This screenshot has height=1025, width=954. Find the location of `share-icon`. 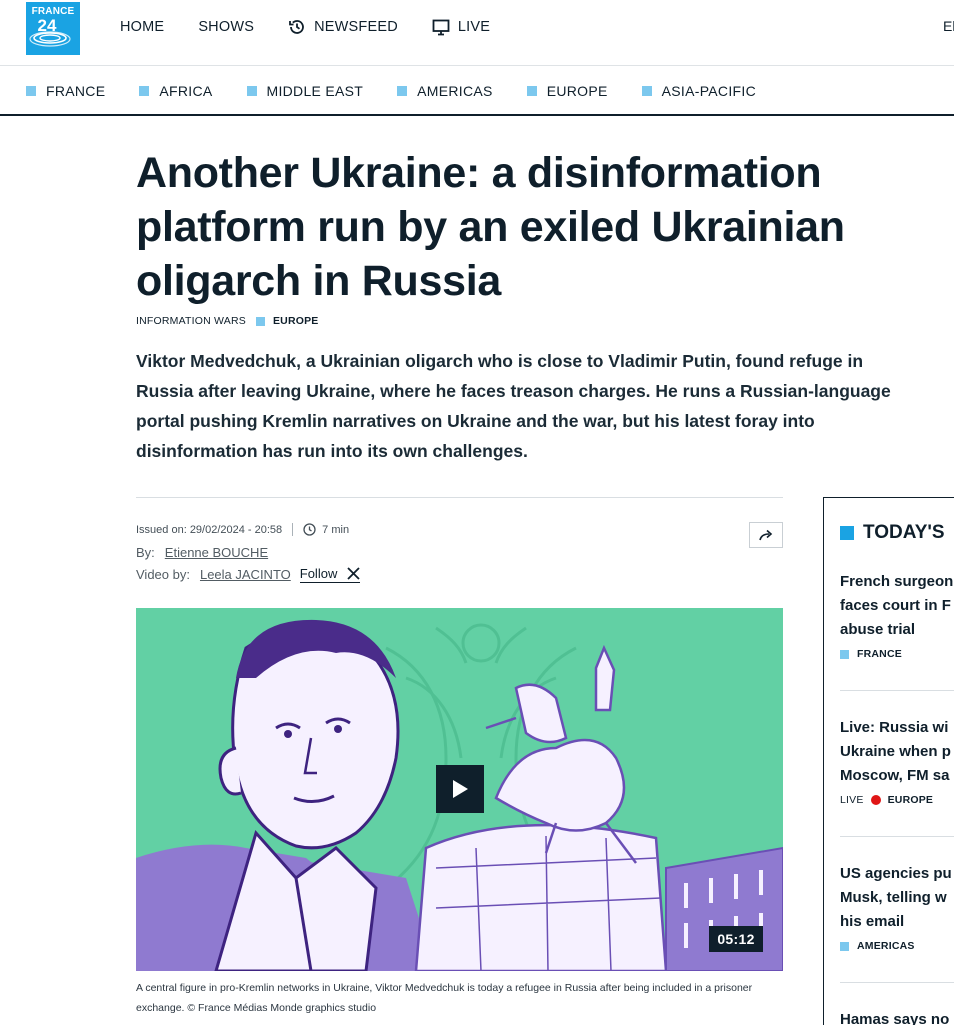

share-icon is located at coordinates (766, 535).